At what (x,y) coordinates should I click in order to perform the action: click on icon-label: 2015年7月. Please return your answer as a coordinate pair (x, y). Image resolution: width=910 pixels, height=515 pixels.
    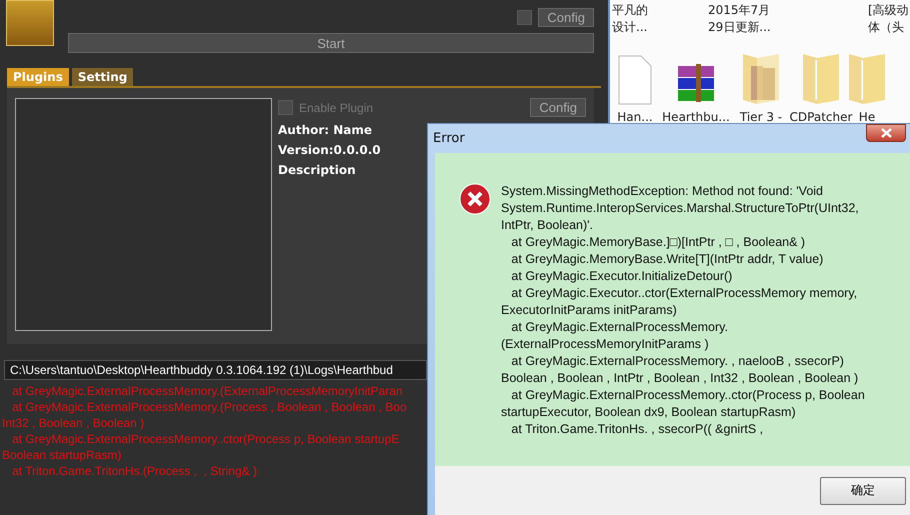
    Looking at the image, I should click on (783, 10).